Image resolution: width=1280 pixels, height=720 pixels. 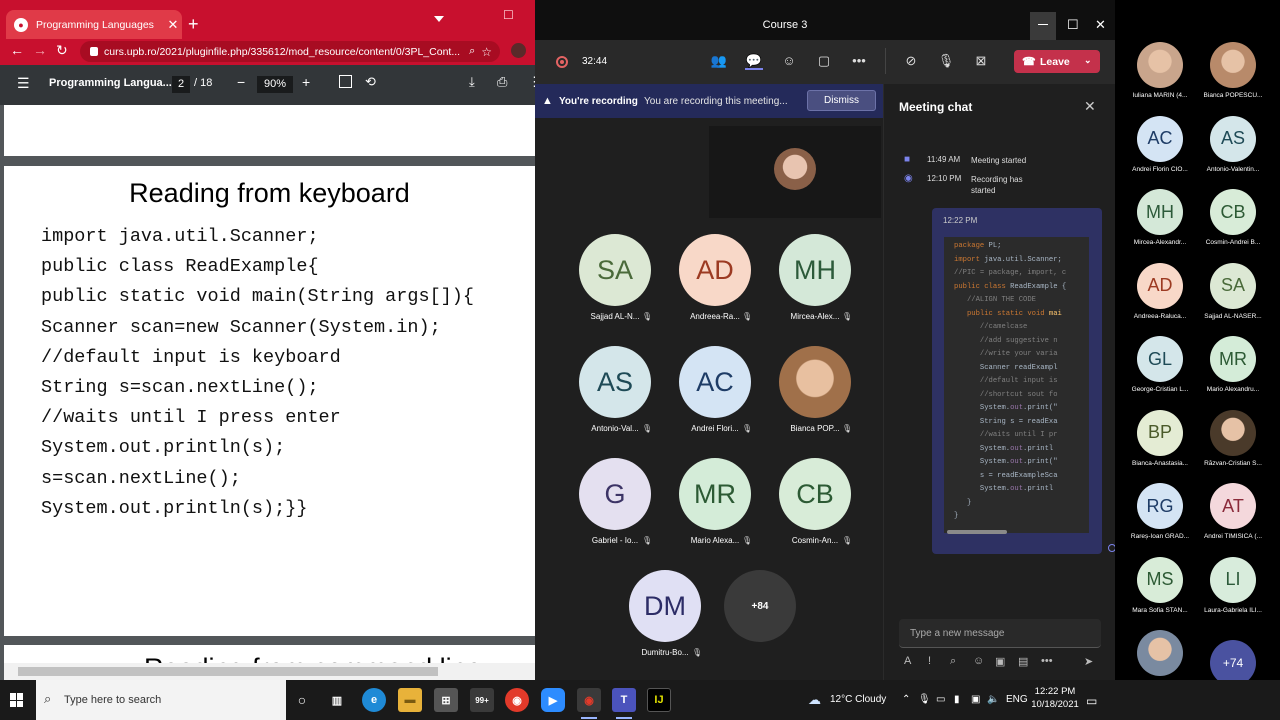 I want to click on forward-icon: →, so click(x=40, y=50).